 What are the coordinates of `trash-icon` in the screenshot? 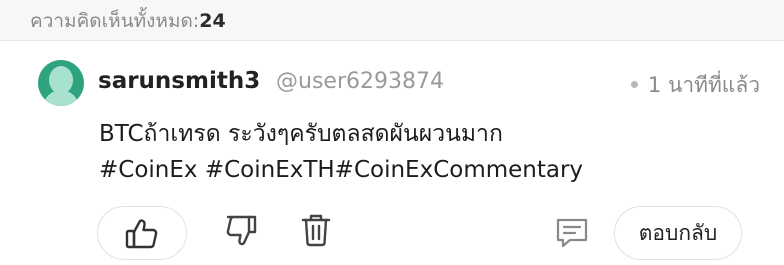 It's located at (316, 230).